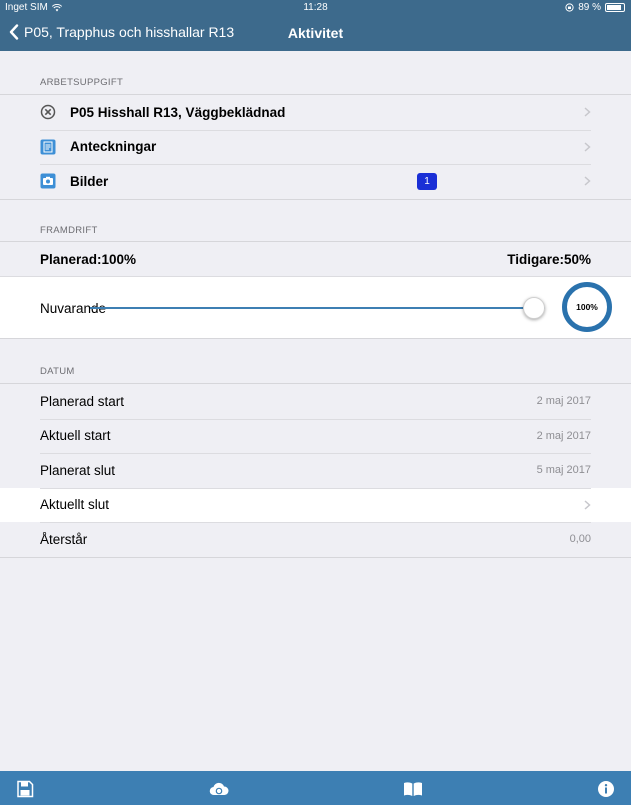  I want to click on date-row-remaining: Återstår 0,00, so click(315, 539).